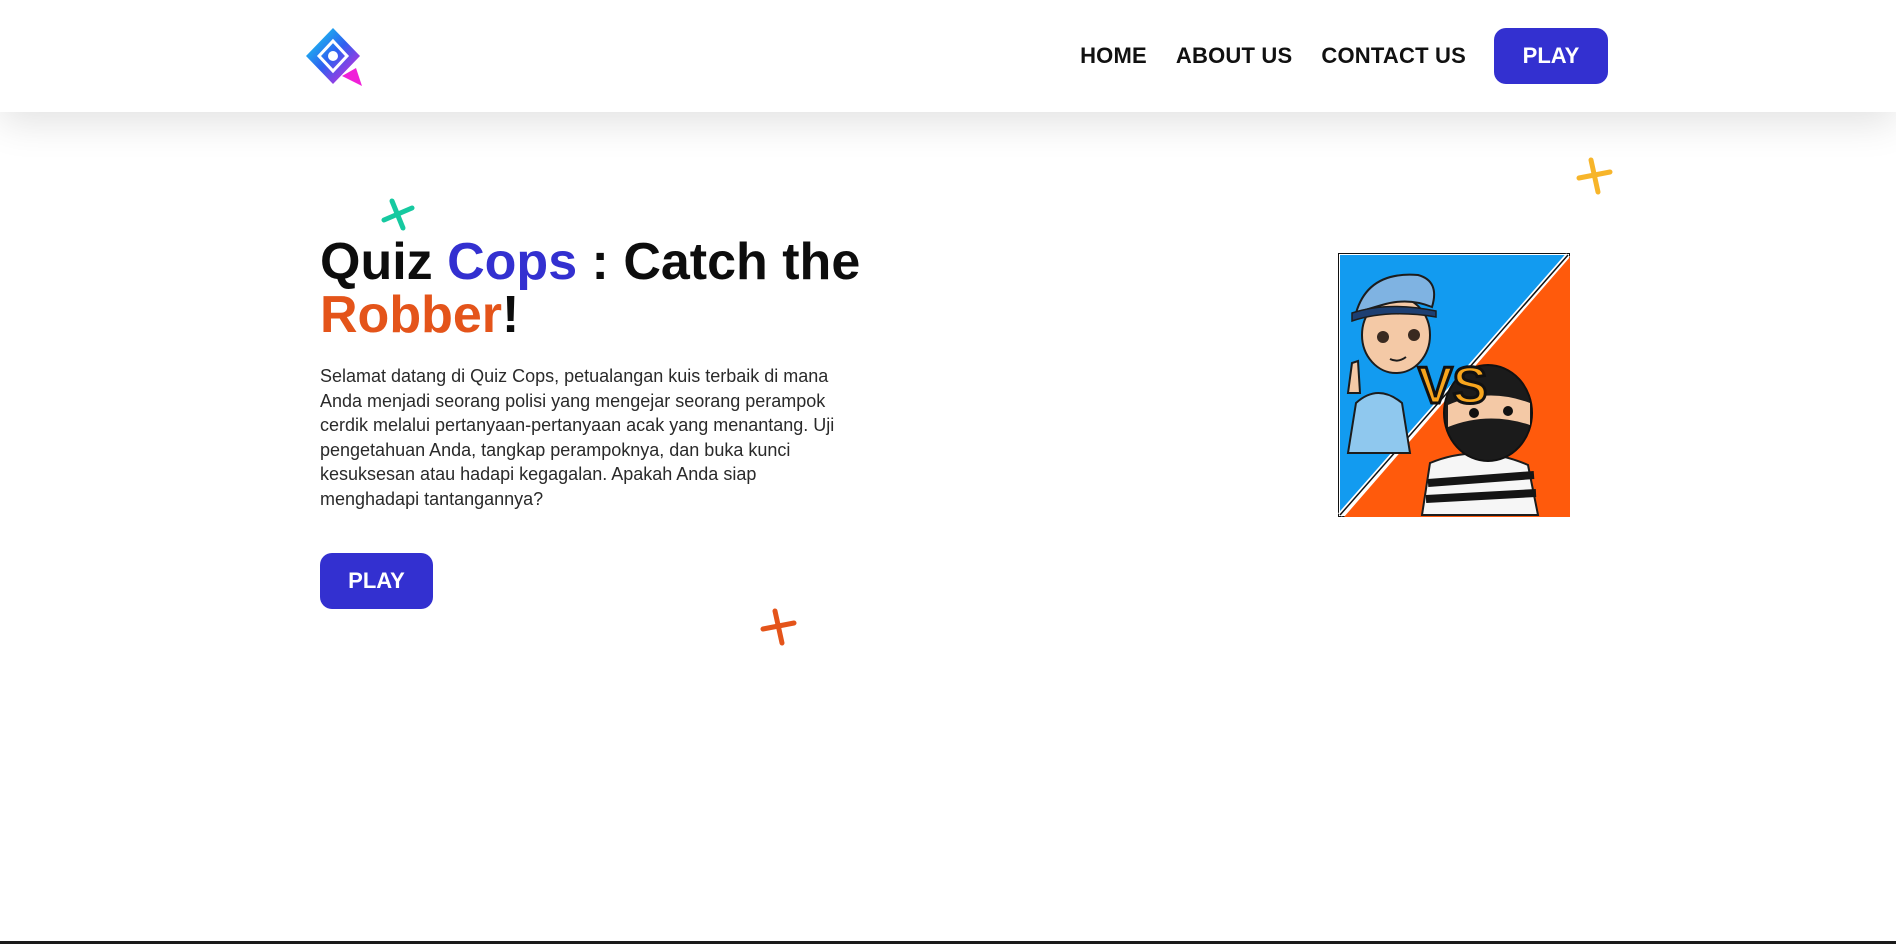  Describe the element at coordinates (411, 315) in the screenshot. I see `title-text-robber: Robber` at that location.